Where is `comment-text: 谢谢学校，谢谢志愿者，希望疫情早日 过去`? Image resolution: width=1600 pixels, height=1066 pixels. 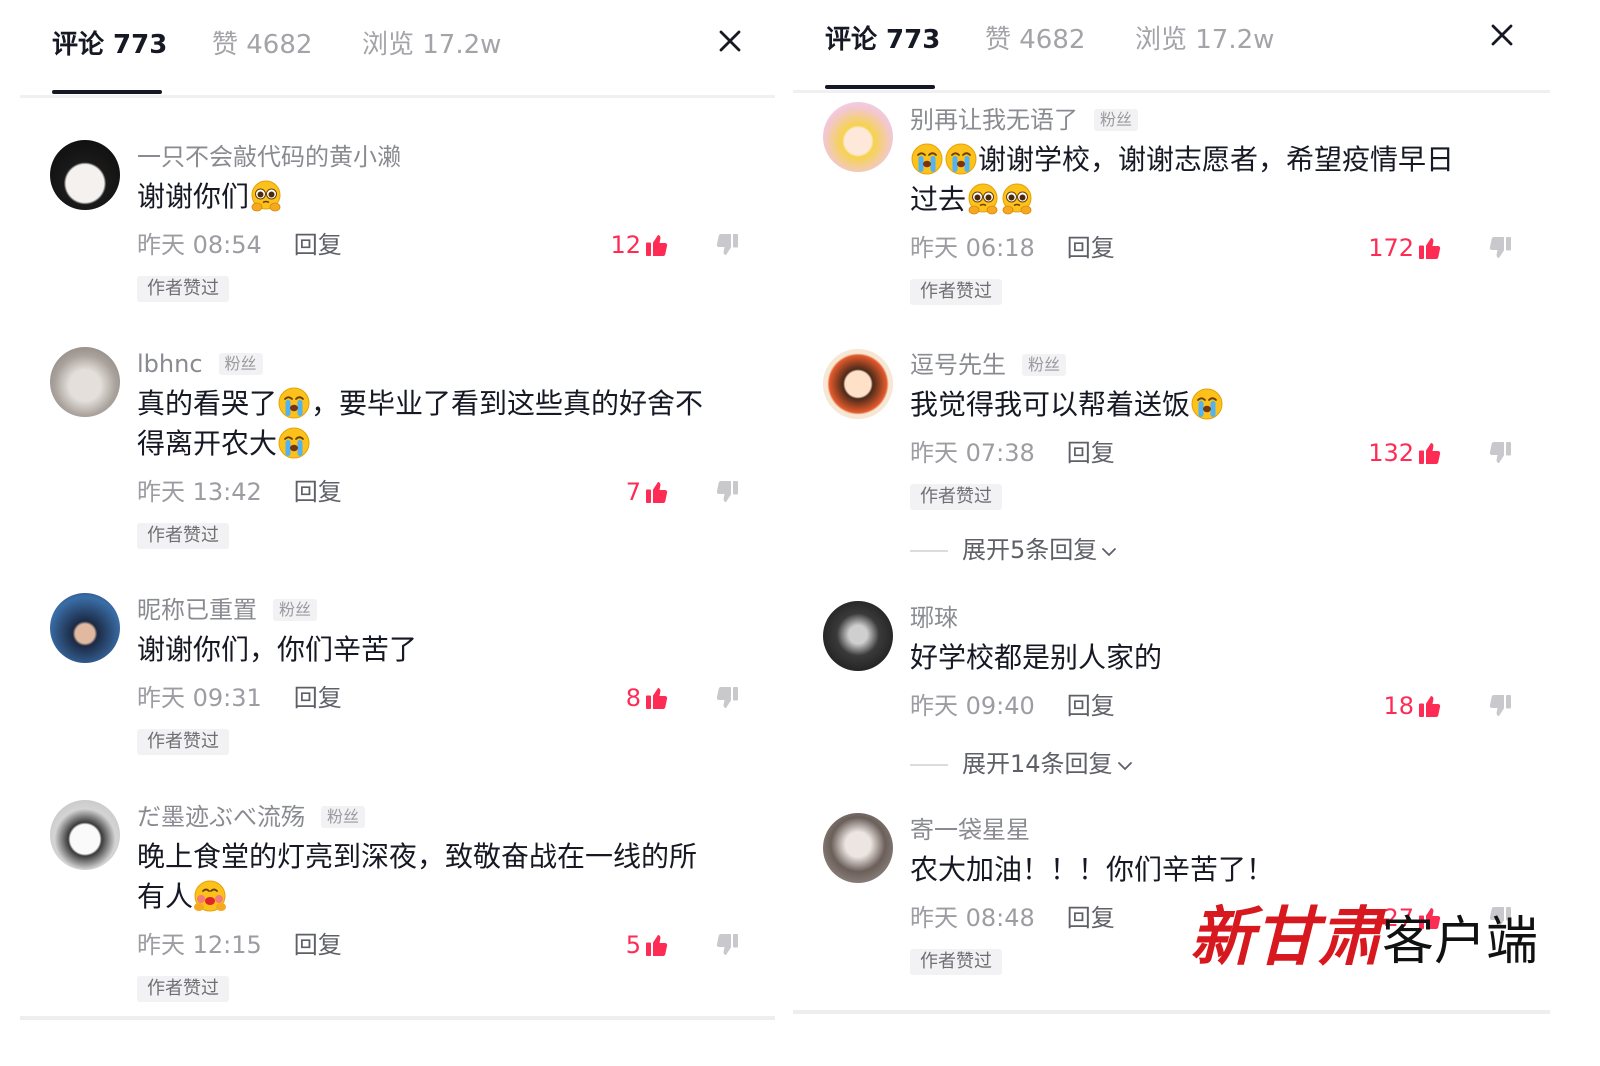 comment-text: 谢谢学校，谢谢志愿者，希望疫情早日 过去 is located at coordinates (1215, 180).